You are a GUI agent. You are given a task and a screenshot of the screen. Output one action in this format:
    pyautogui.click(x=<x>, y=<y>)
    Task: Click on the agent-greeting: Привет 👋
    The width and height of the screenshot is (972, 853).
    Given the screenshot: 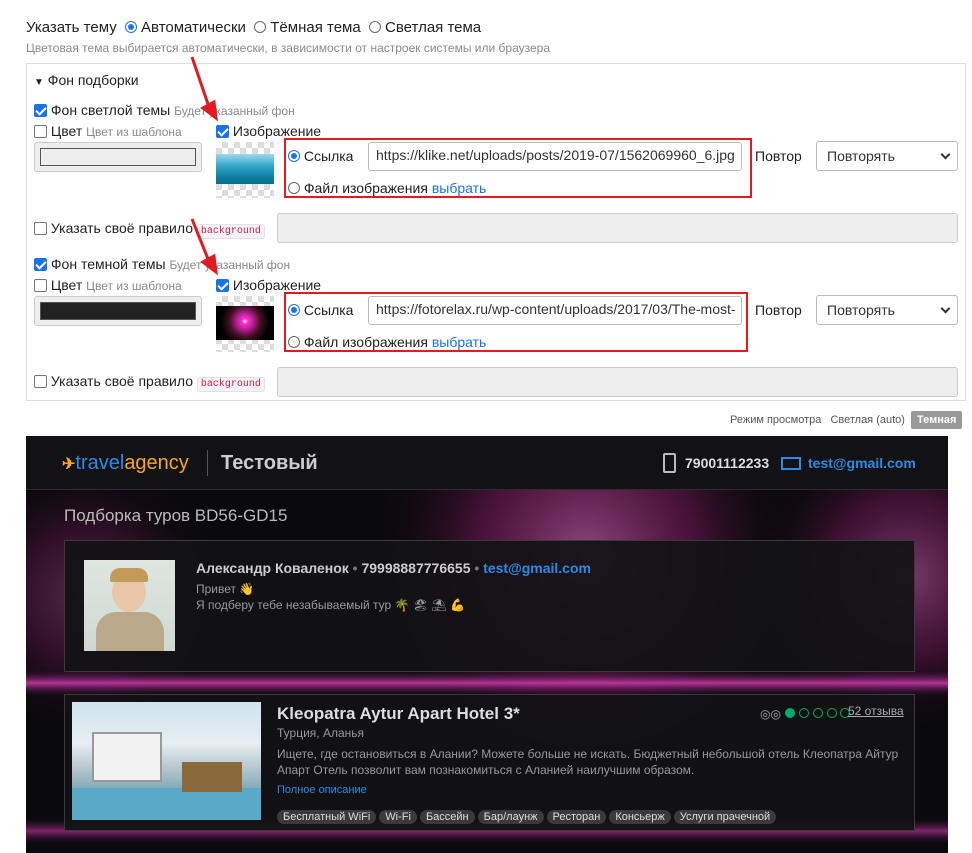 What is the action you would take?
    pyautogui.click(x=225, y=589)
    